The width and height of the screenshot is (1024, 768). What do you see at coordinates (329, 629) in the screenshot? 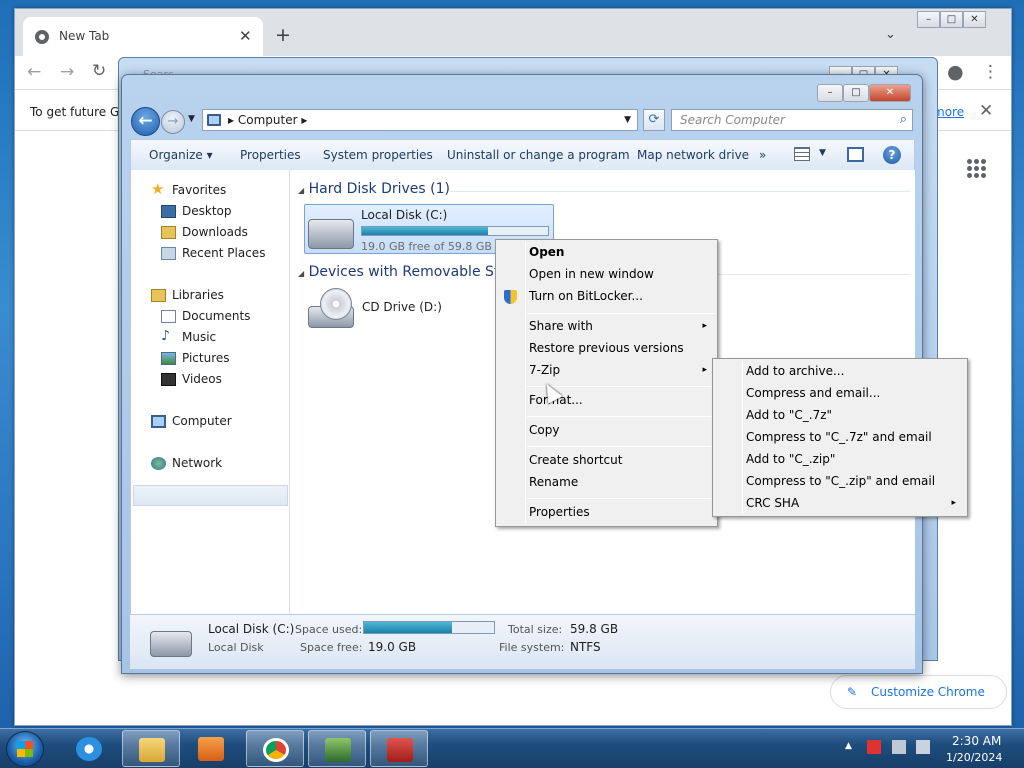
I see `space-used-label: Space used:` at bounding box center [329, 629].